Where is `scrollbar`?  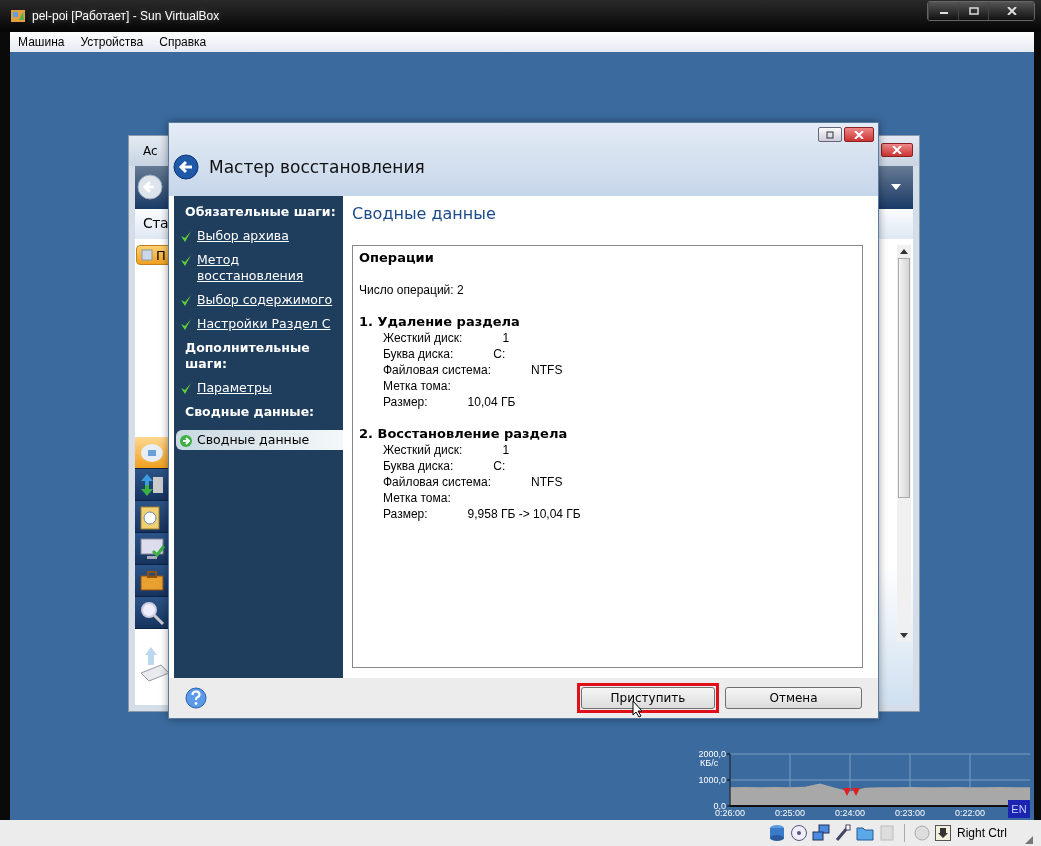 scrollbar is located at coordinates (904, 443).